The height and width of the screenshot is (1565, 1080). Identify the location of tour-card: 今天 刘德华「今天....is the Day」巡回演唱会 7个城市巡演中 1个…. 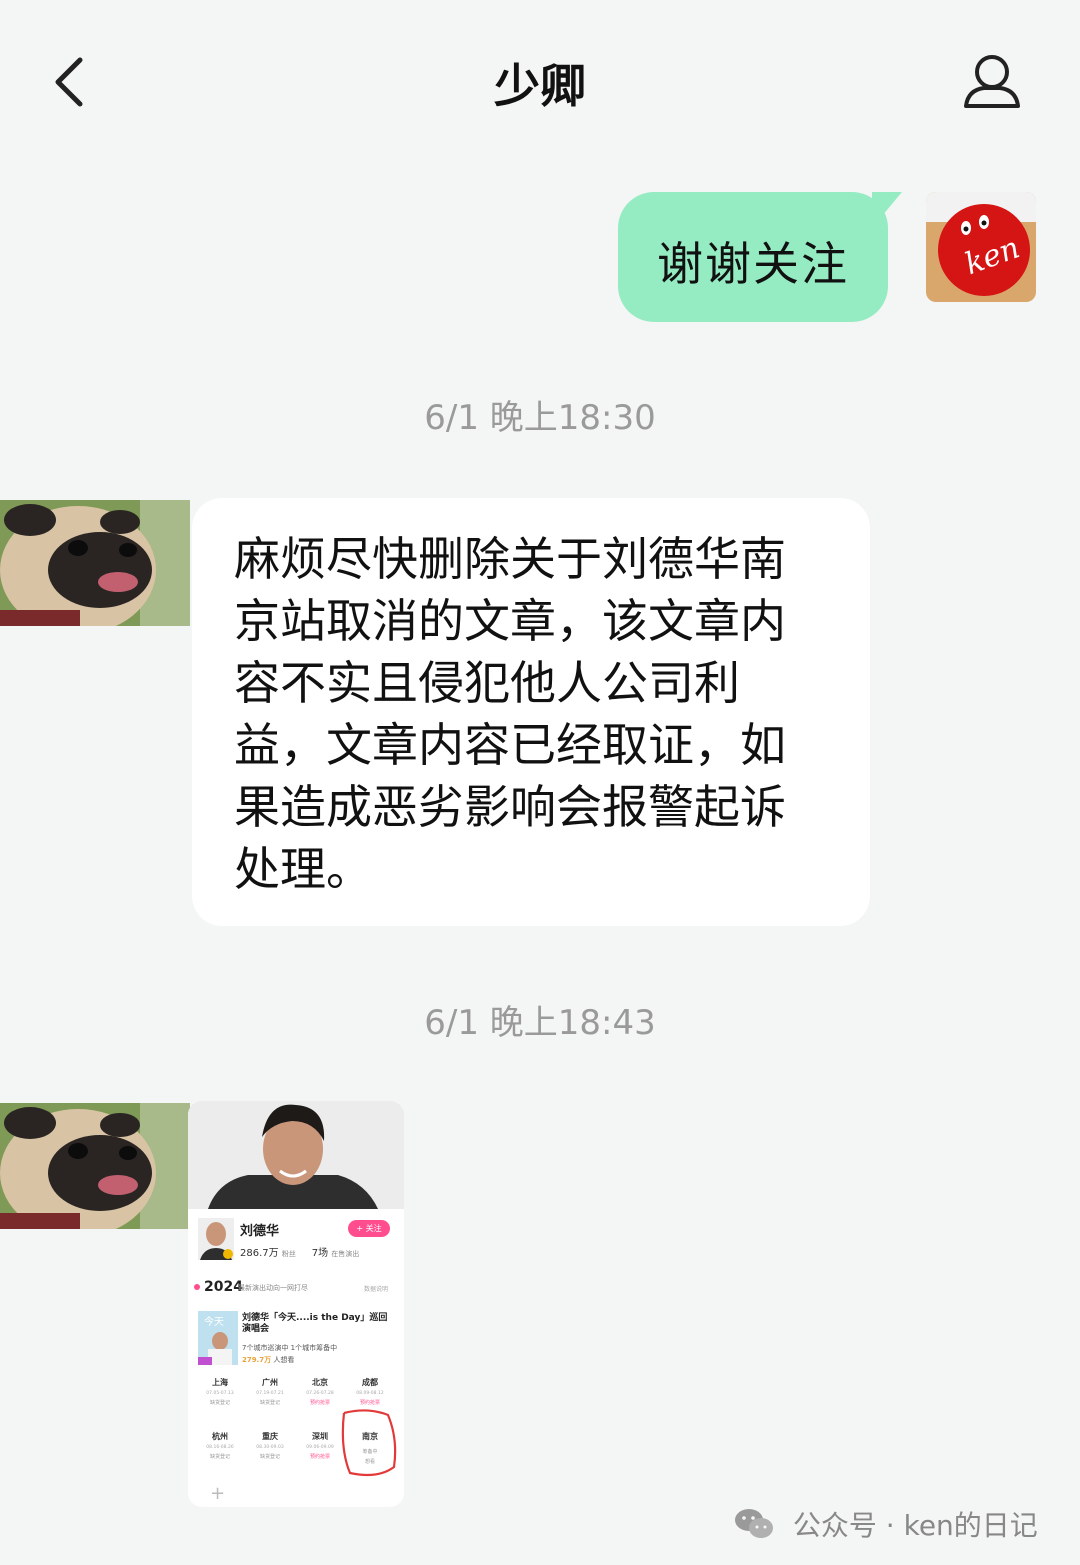
(296, 1405).